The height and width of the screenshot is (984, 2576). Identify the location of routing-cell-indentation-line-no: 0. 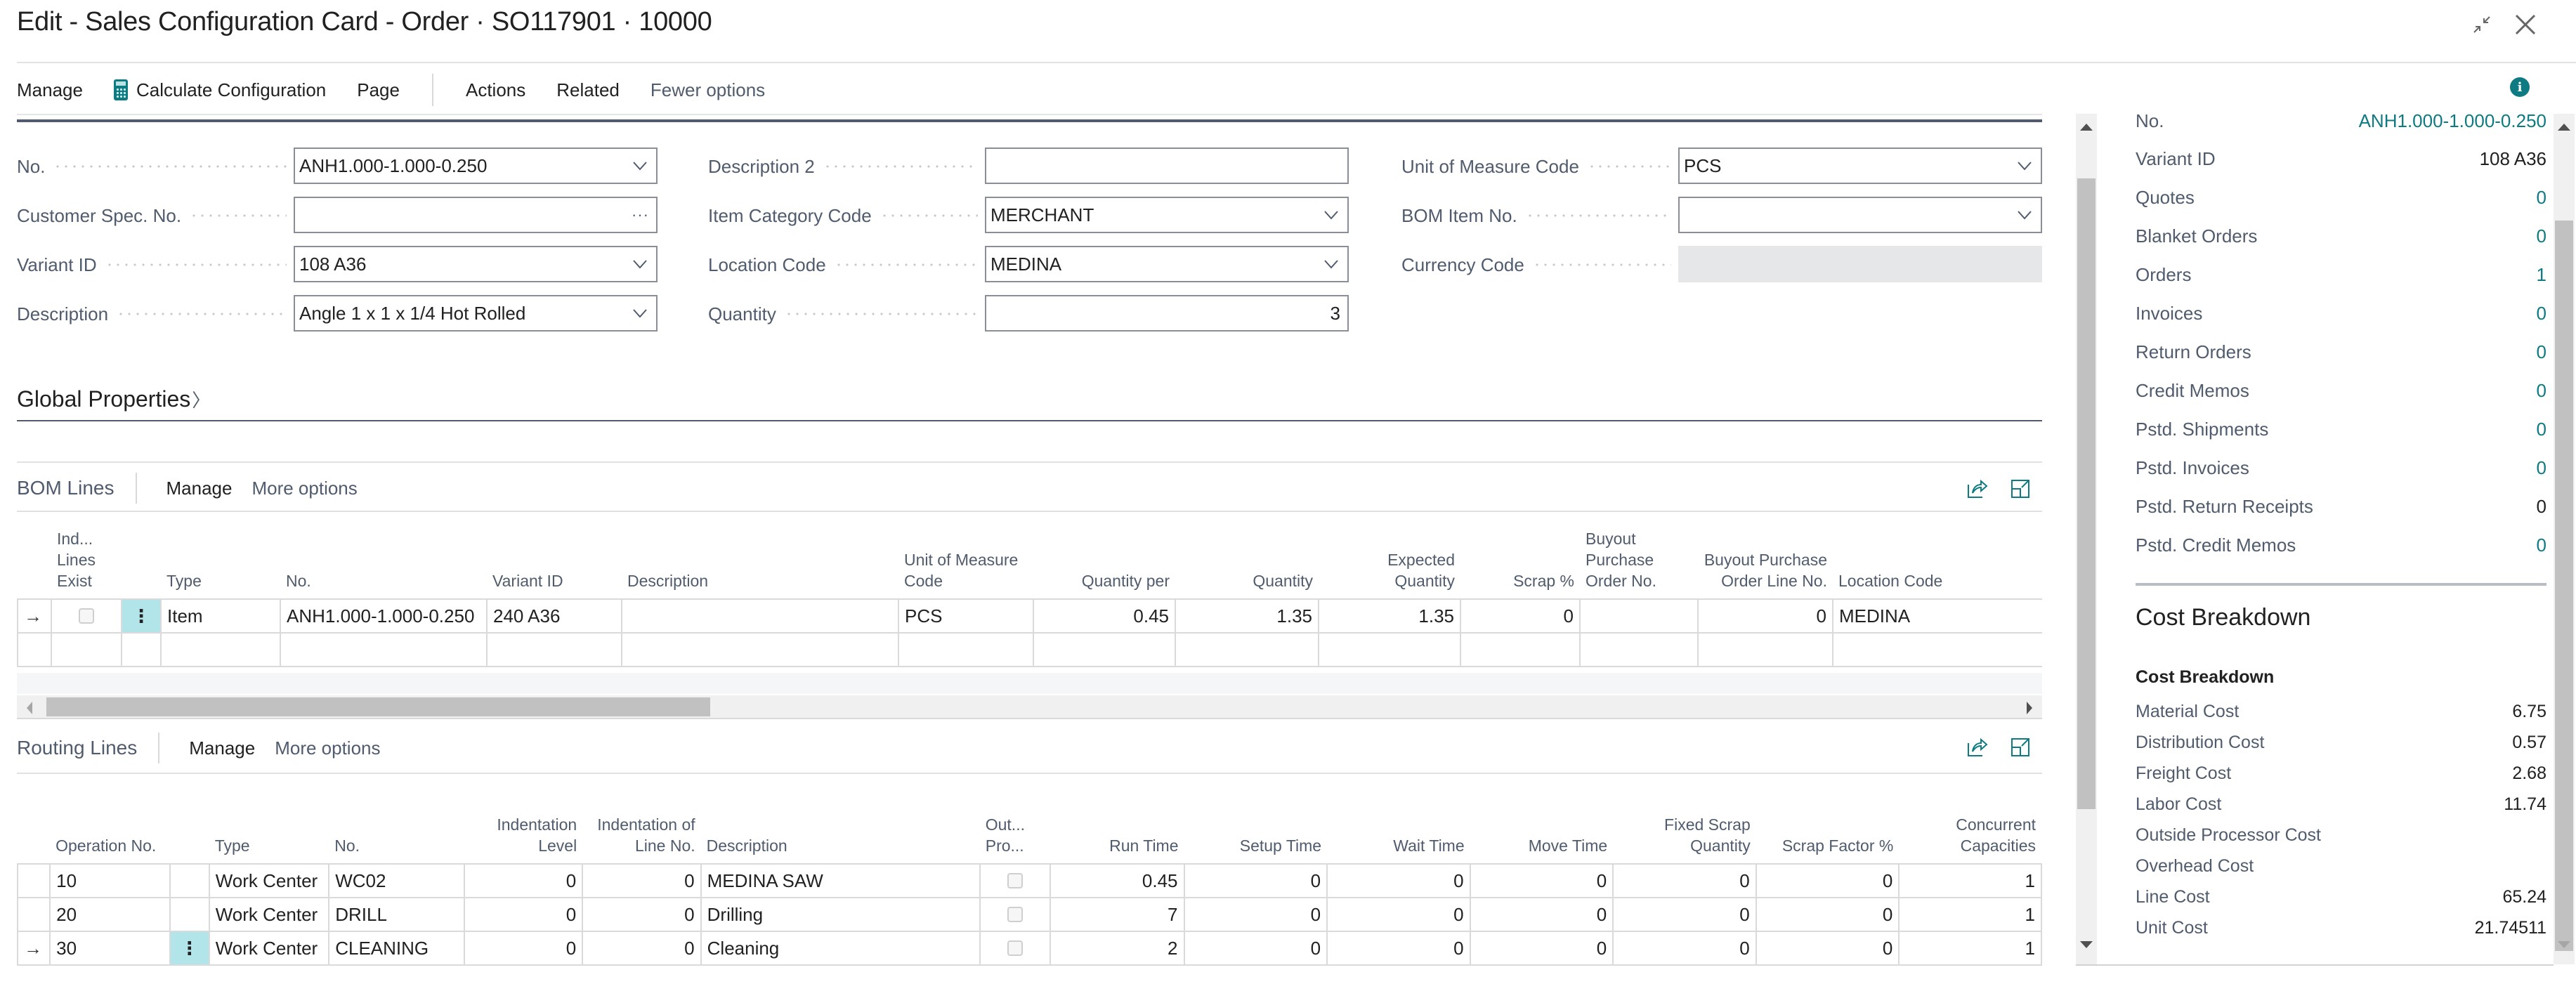
(642, 880).